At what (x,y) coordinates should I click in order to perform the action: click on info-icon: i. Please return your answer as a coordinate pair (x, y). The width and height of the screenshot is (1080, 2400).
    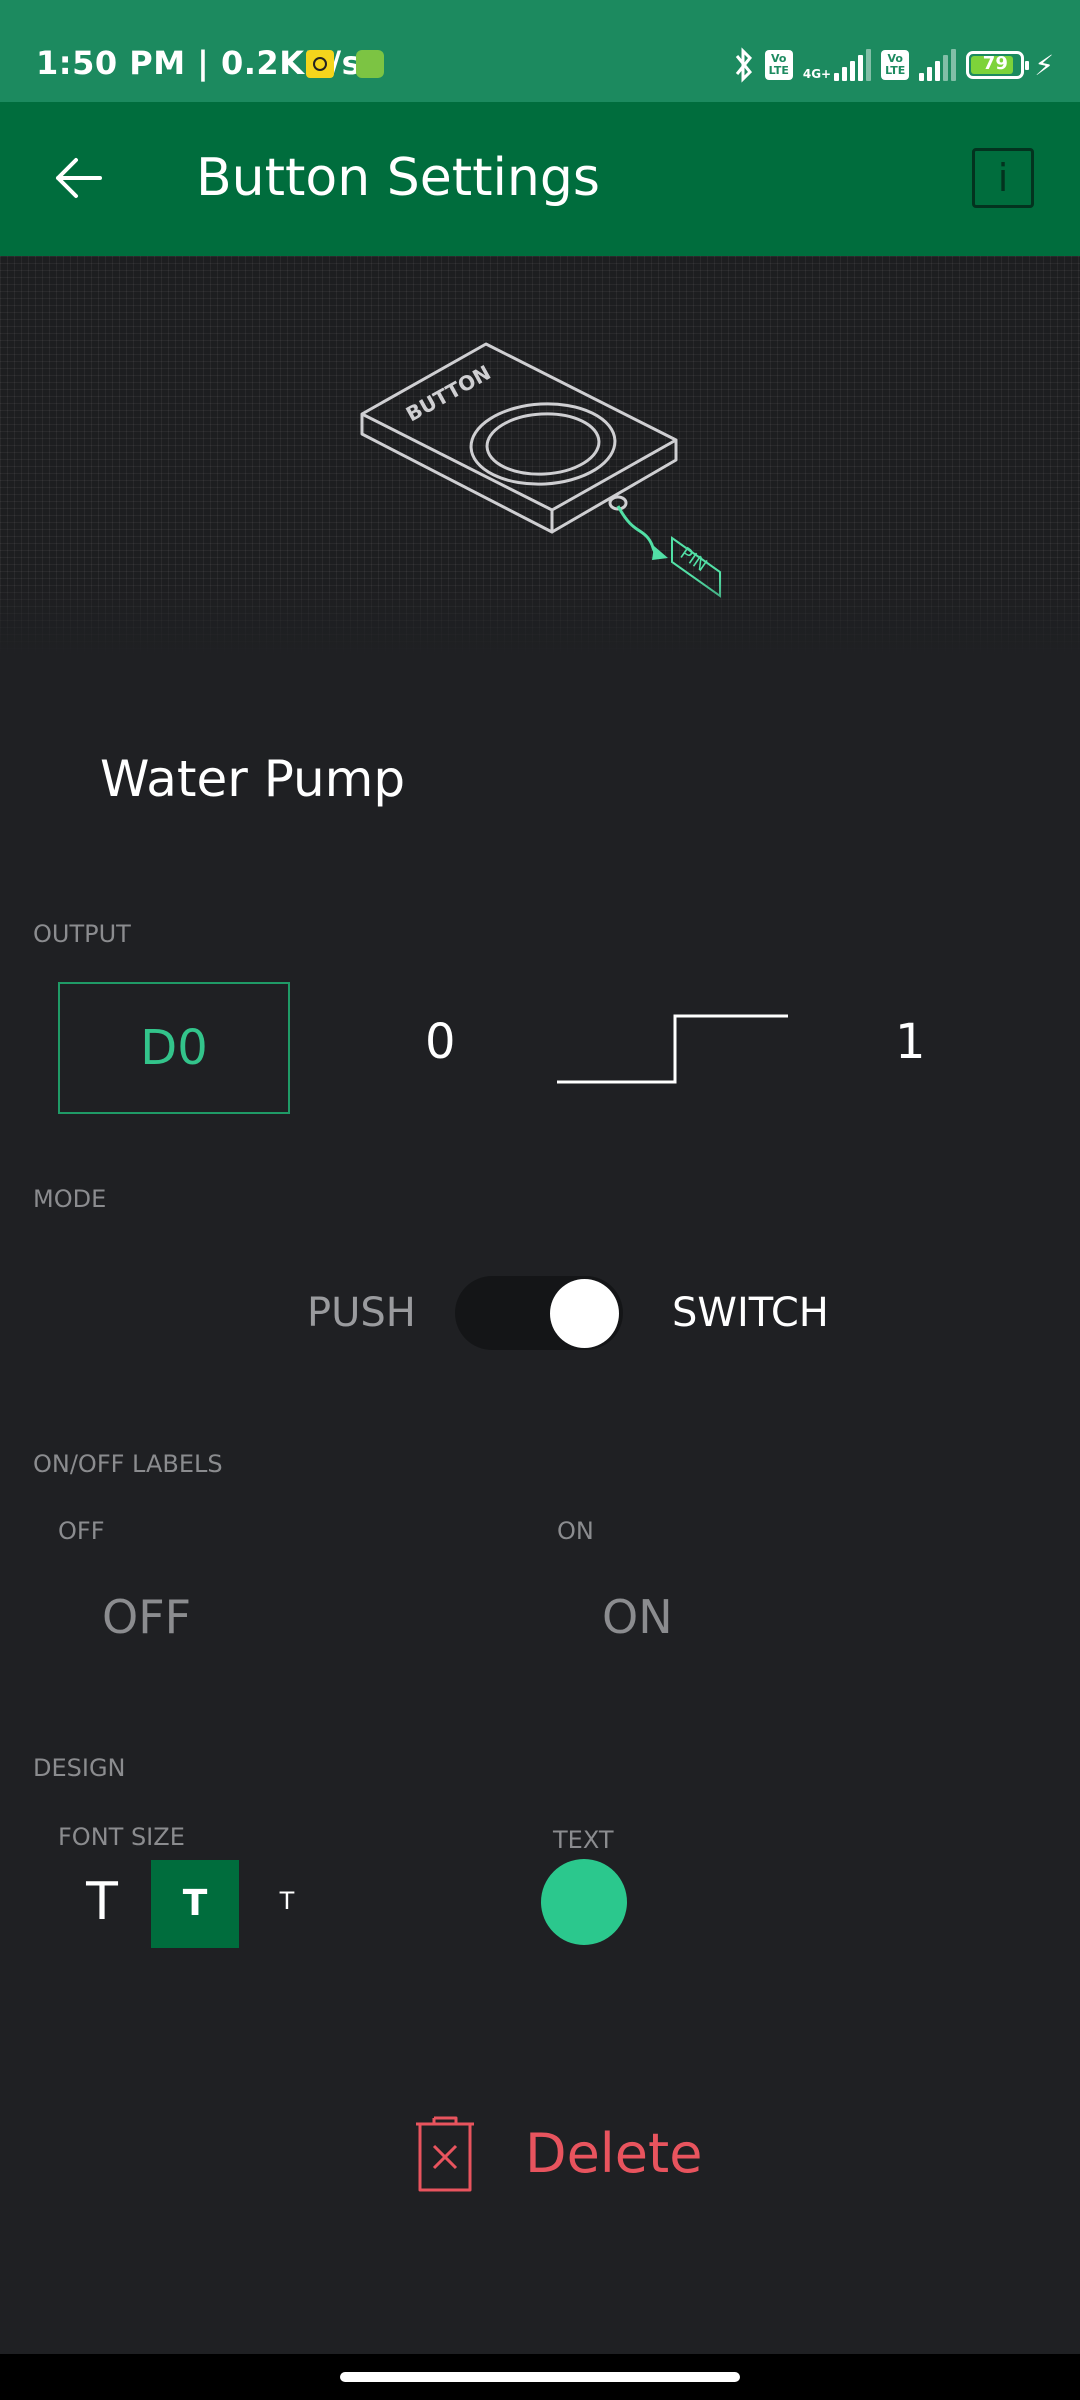
    Looking at the image, I should click on (1003, 178).